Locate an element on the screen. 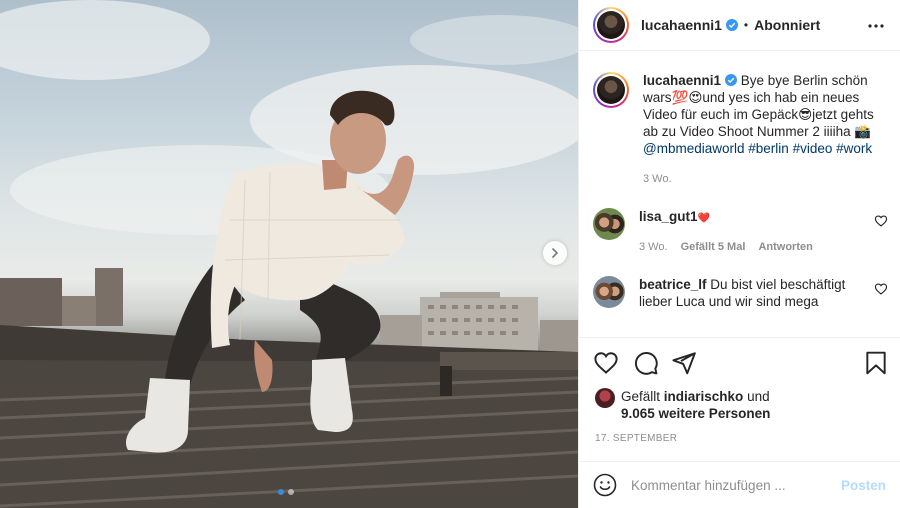 The height and width of the screenshot is (508, 900). caption-emoji-2: 😍 is located at coordinates (695, 97).